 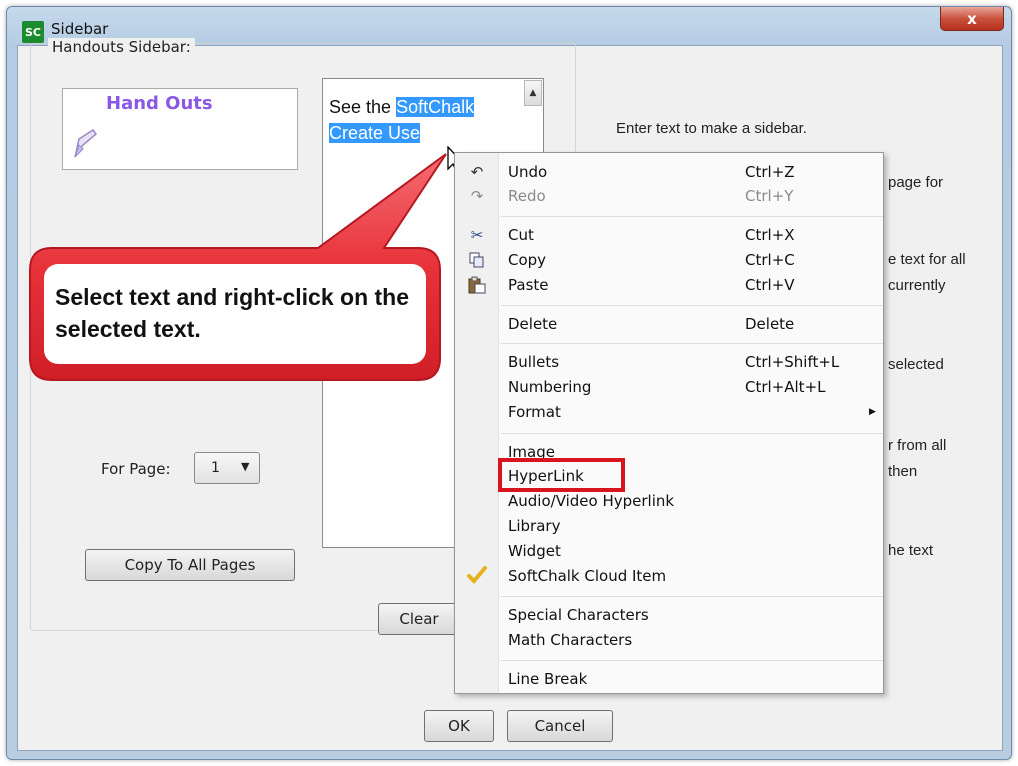 What do you see at coordinates (785, 387) in the screenshot?
I see `numbering-shortcut: Ctrl+Alt+L` at bounding box center [785, 387].